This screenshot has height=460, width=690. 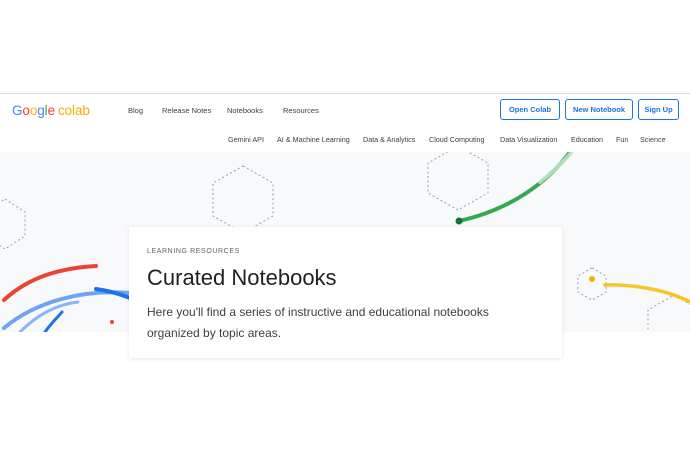 What do you see at coordinates (53, 321) in the screenshot?
I see `blue-arc-lower` at bounding box center [53, 321].